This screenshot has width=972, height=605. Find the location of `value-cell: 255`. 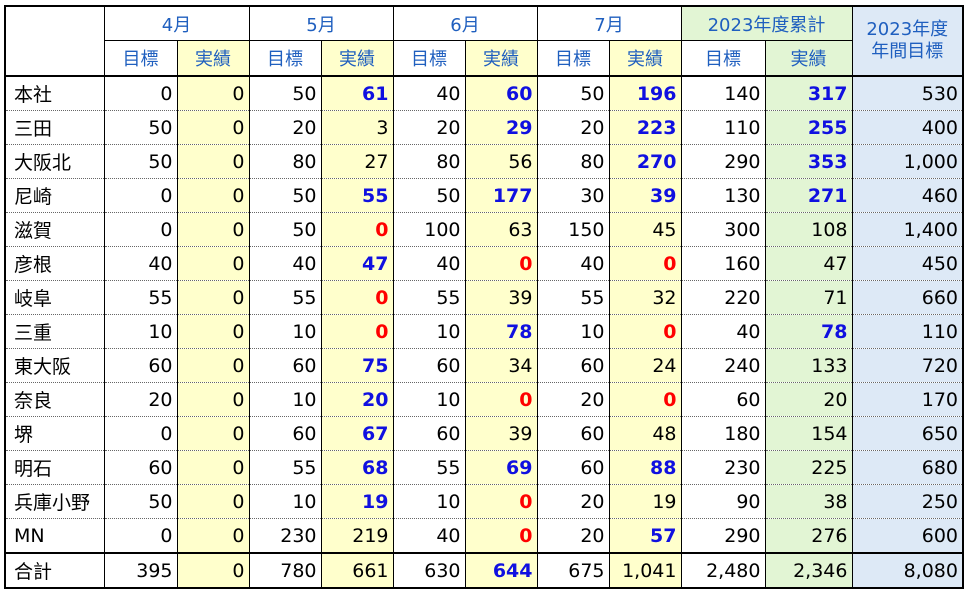

value-cell: 255 is located at coordinates (808, 127).